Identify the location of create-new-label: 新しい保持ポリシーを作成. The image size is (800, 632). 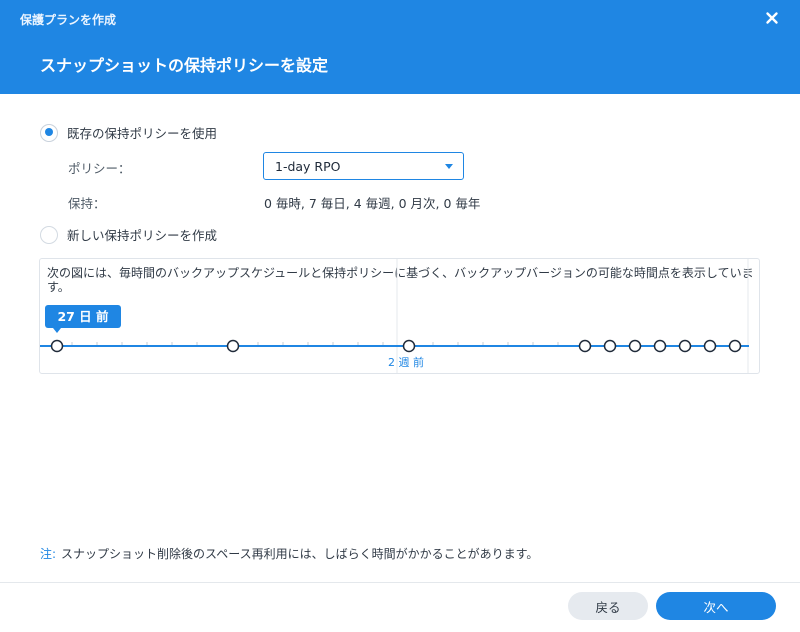
(142, 235).